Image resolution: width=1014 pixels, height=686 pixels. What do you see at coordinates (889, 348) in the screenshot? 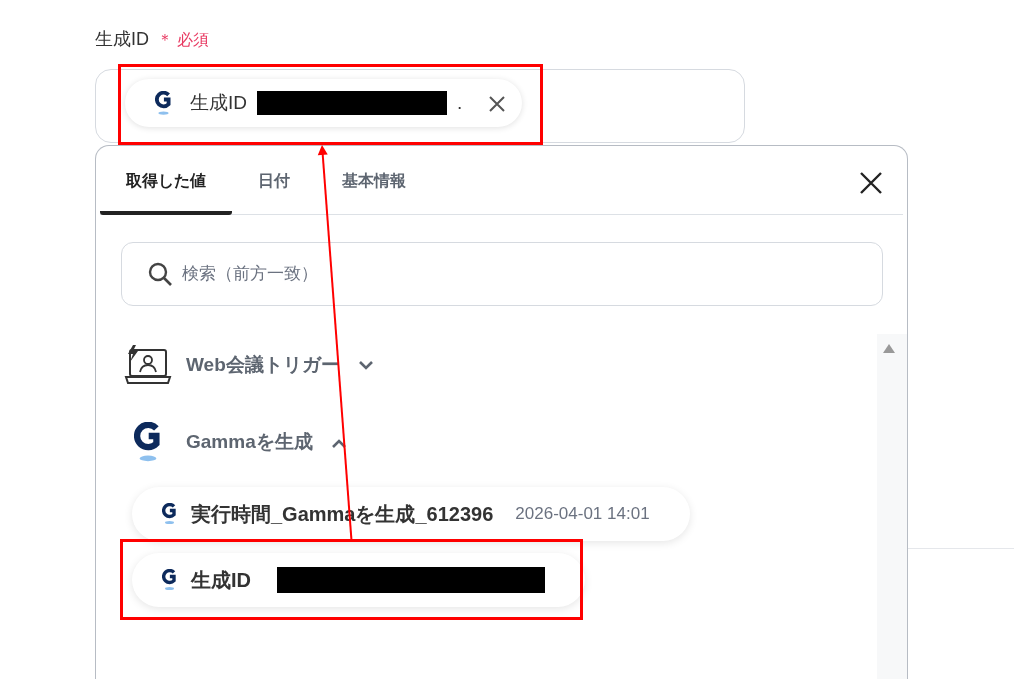
I see `scroll-up-icon` at bounding box center [889, 348].